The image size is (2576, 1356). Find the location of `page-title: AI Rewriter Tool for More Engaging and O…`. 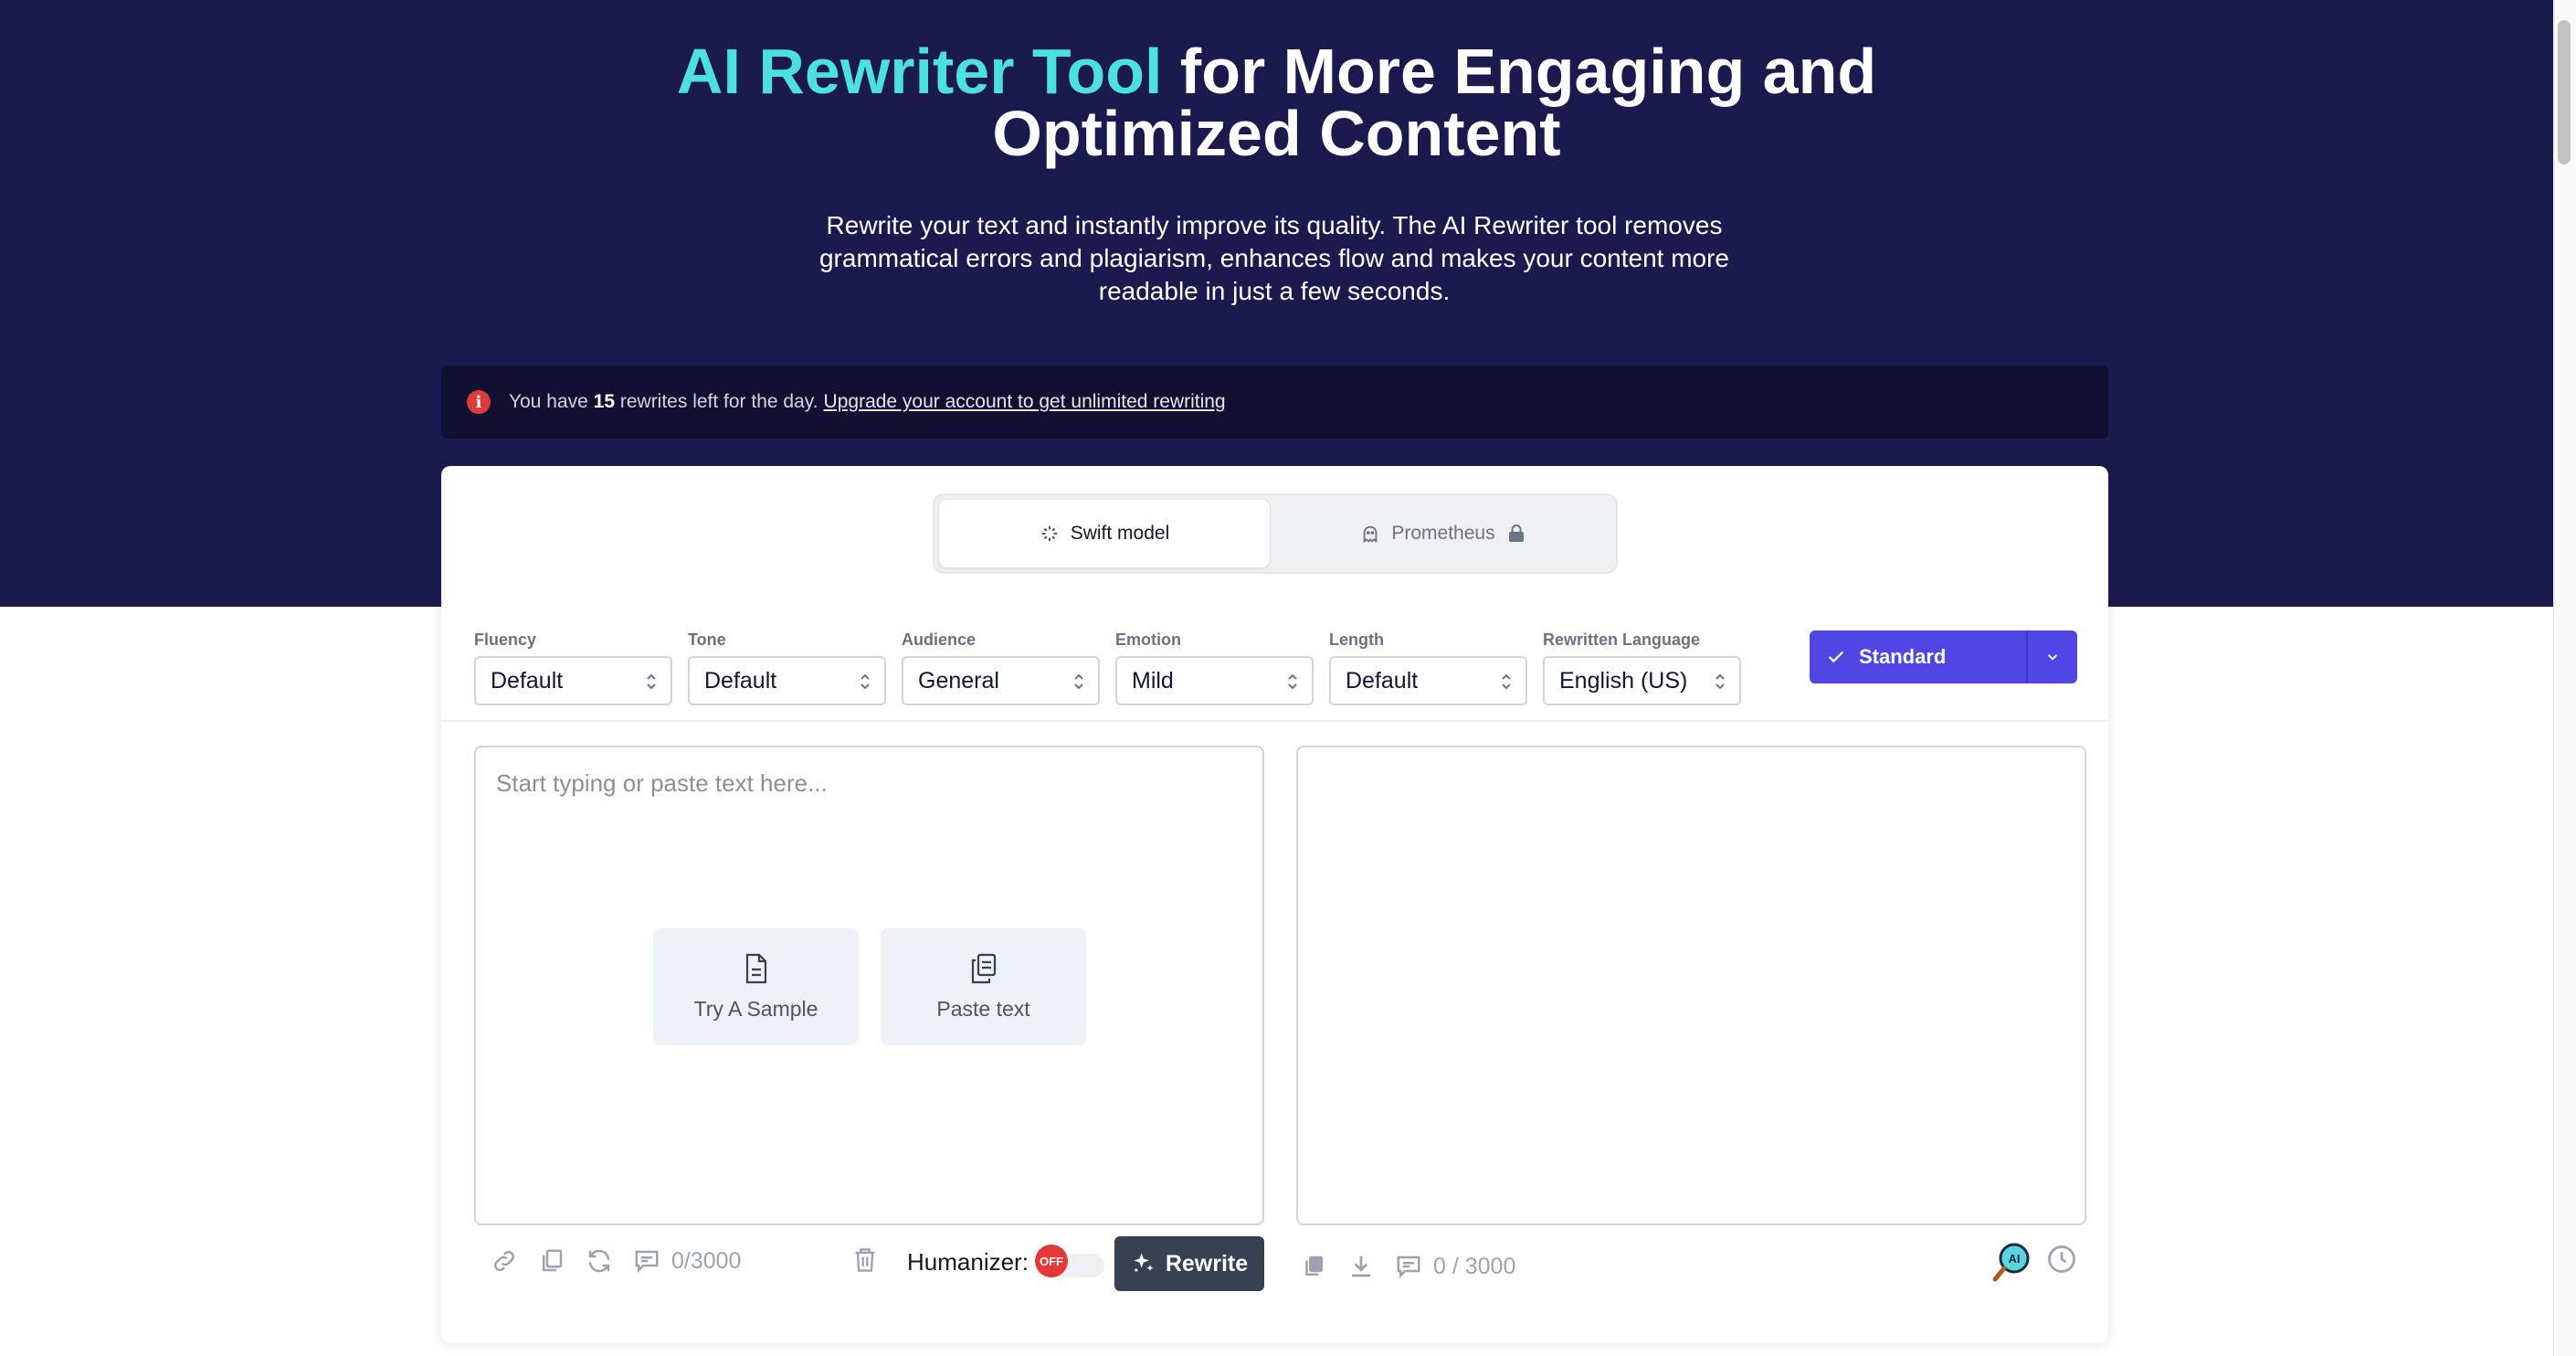

page-title: AI Rewriter Tool for More Engaging and O… is located at coordinates (1277, 104).